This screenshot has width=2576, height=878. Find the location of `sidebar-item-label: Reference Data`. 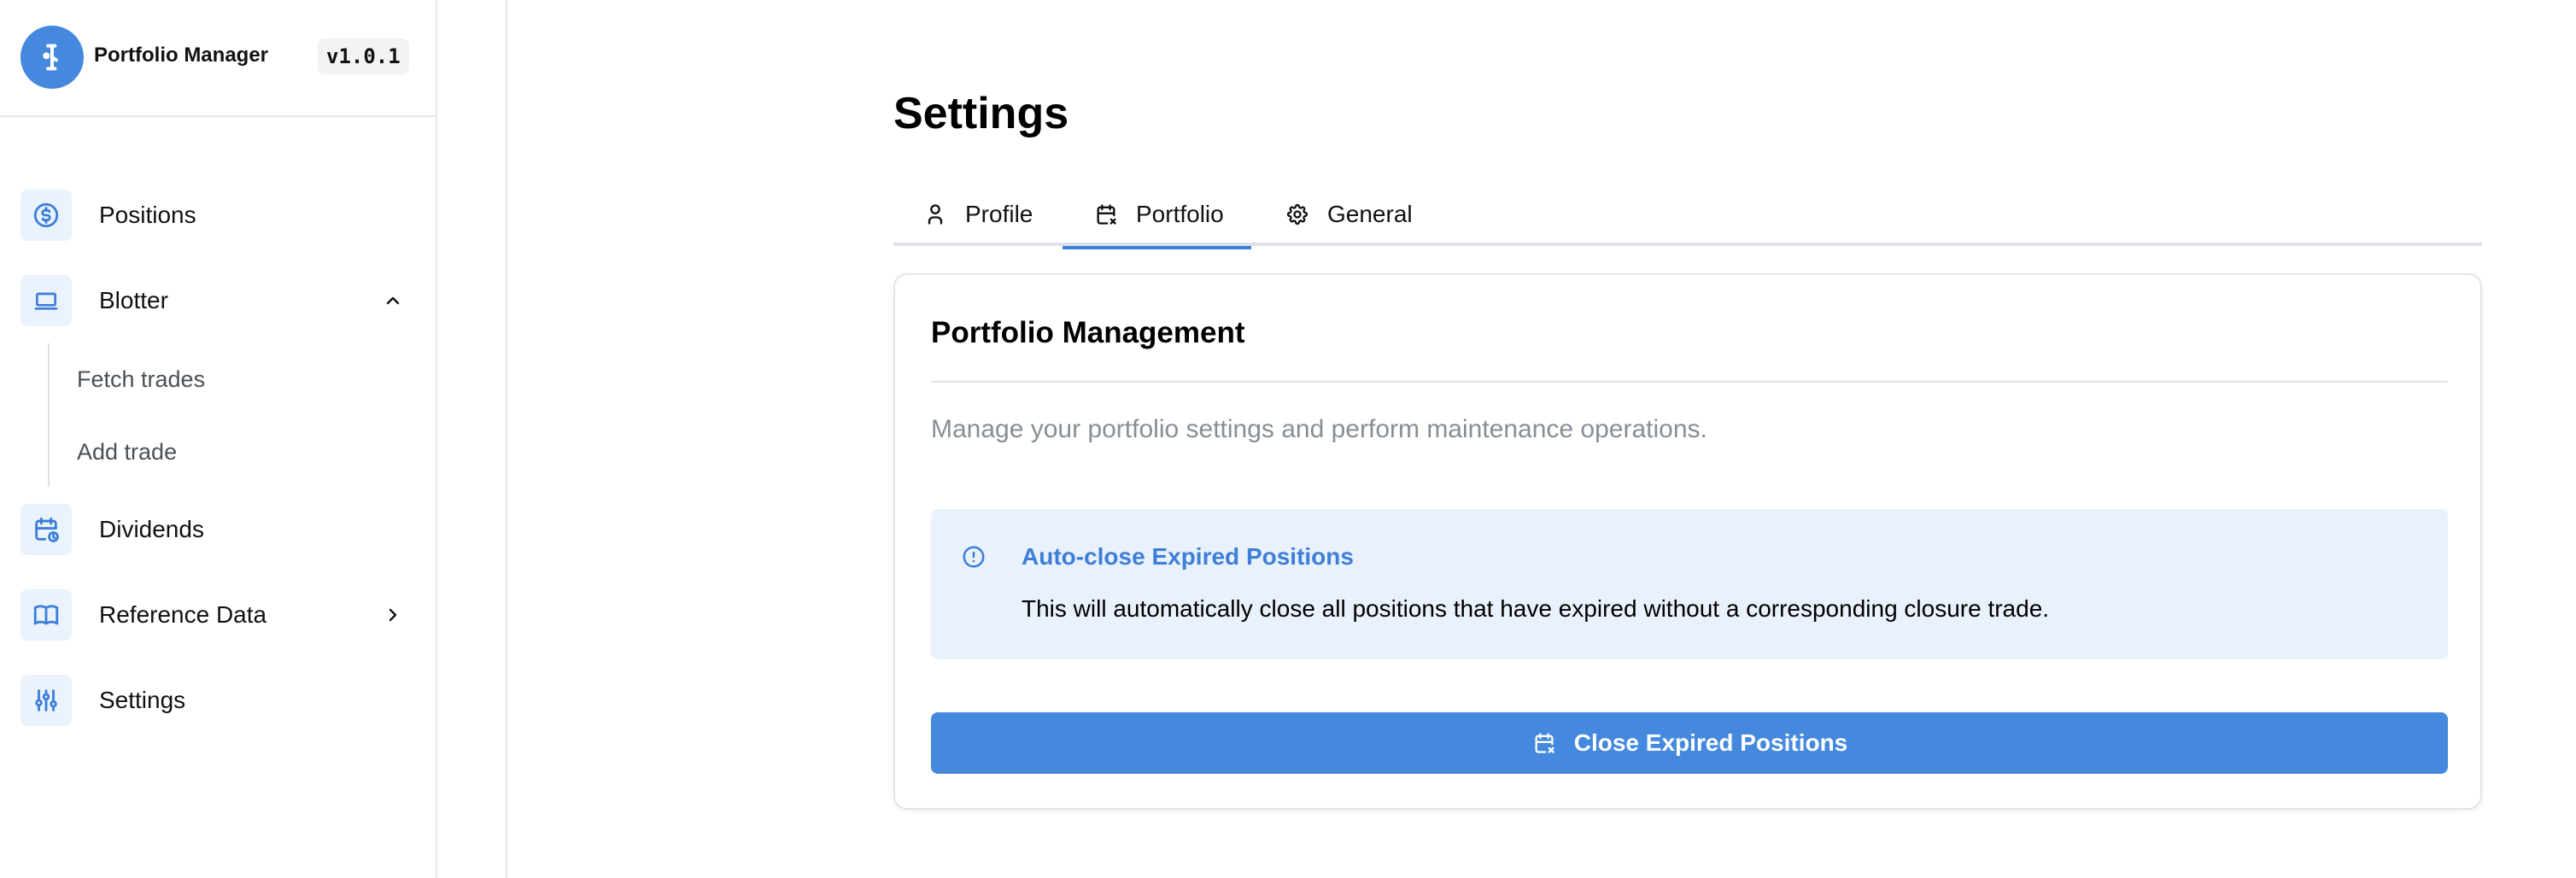

sidebar-item-label: Reference Data is located at coordinates (183, 614).